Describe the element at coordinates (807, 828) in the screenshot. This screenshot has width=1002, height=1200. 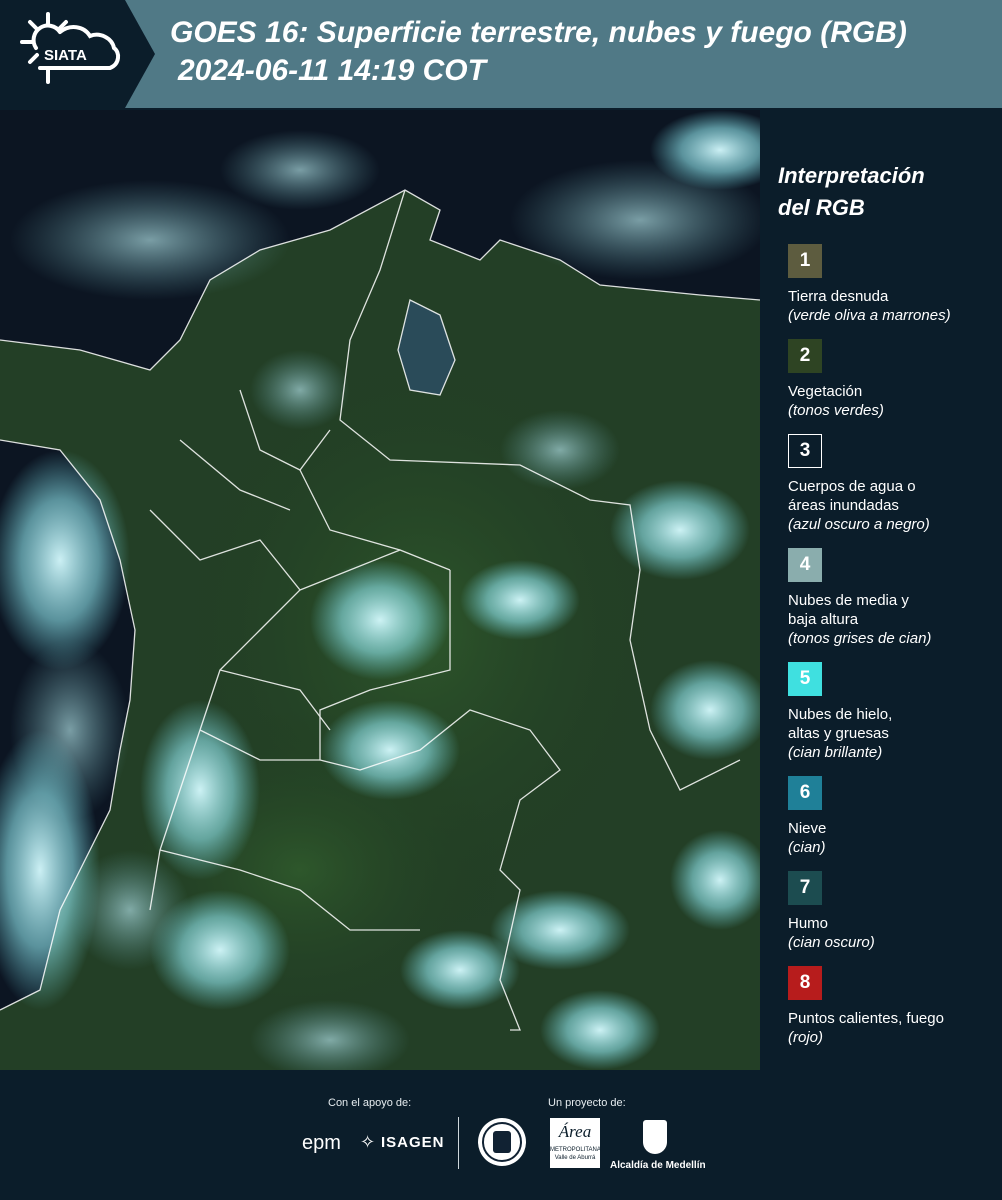
I see `legend-label: Nieve` at that location.